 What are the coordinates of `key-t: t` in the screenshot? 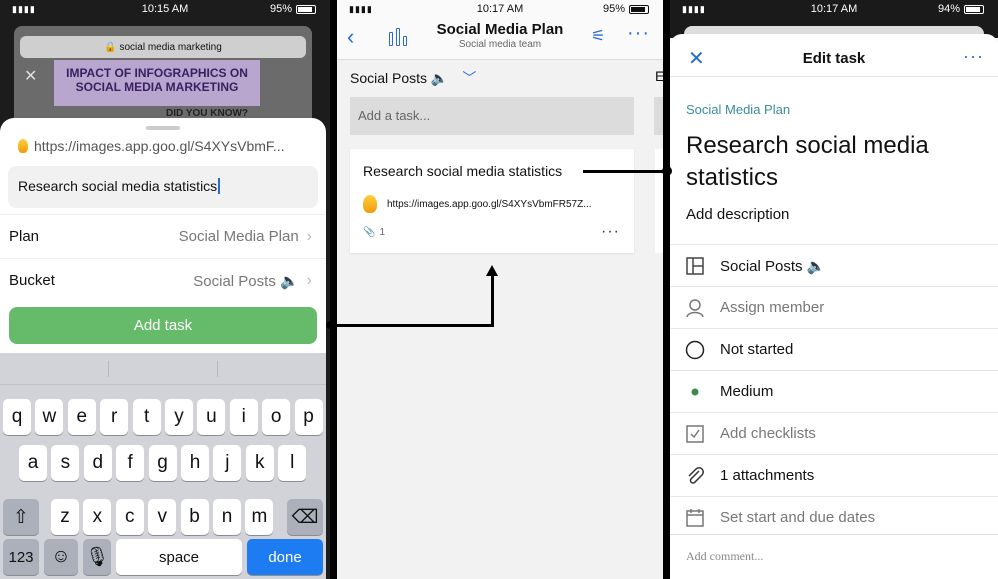 It's located at (146, 417).